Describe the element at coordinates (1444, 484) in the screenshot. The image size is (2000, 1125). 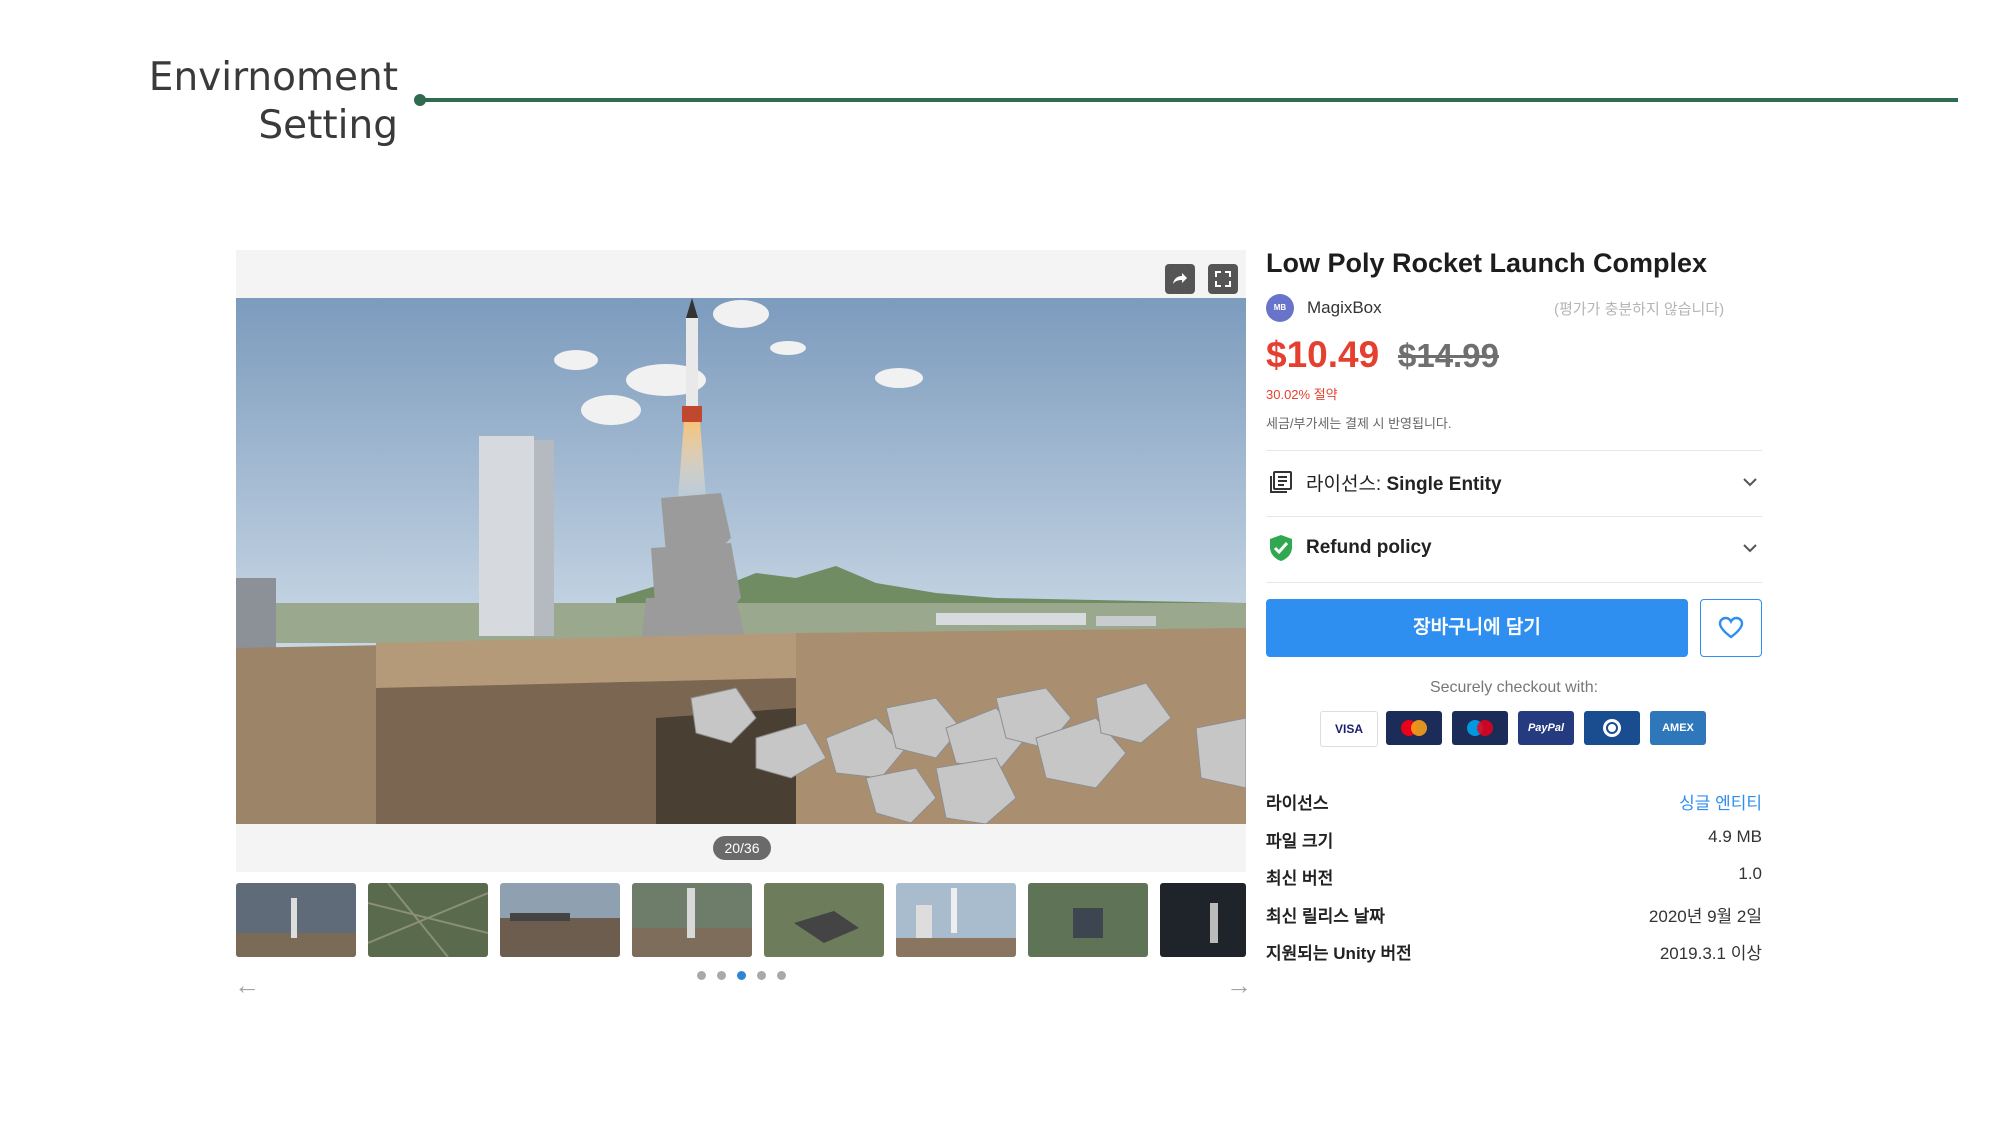
I see `license-value: Single Entity` at that location.